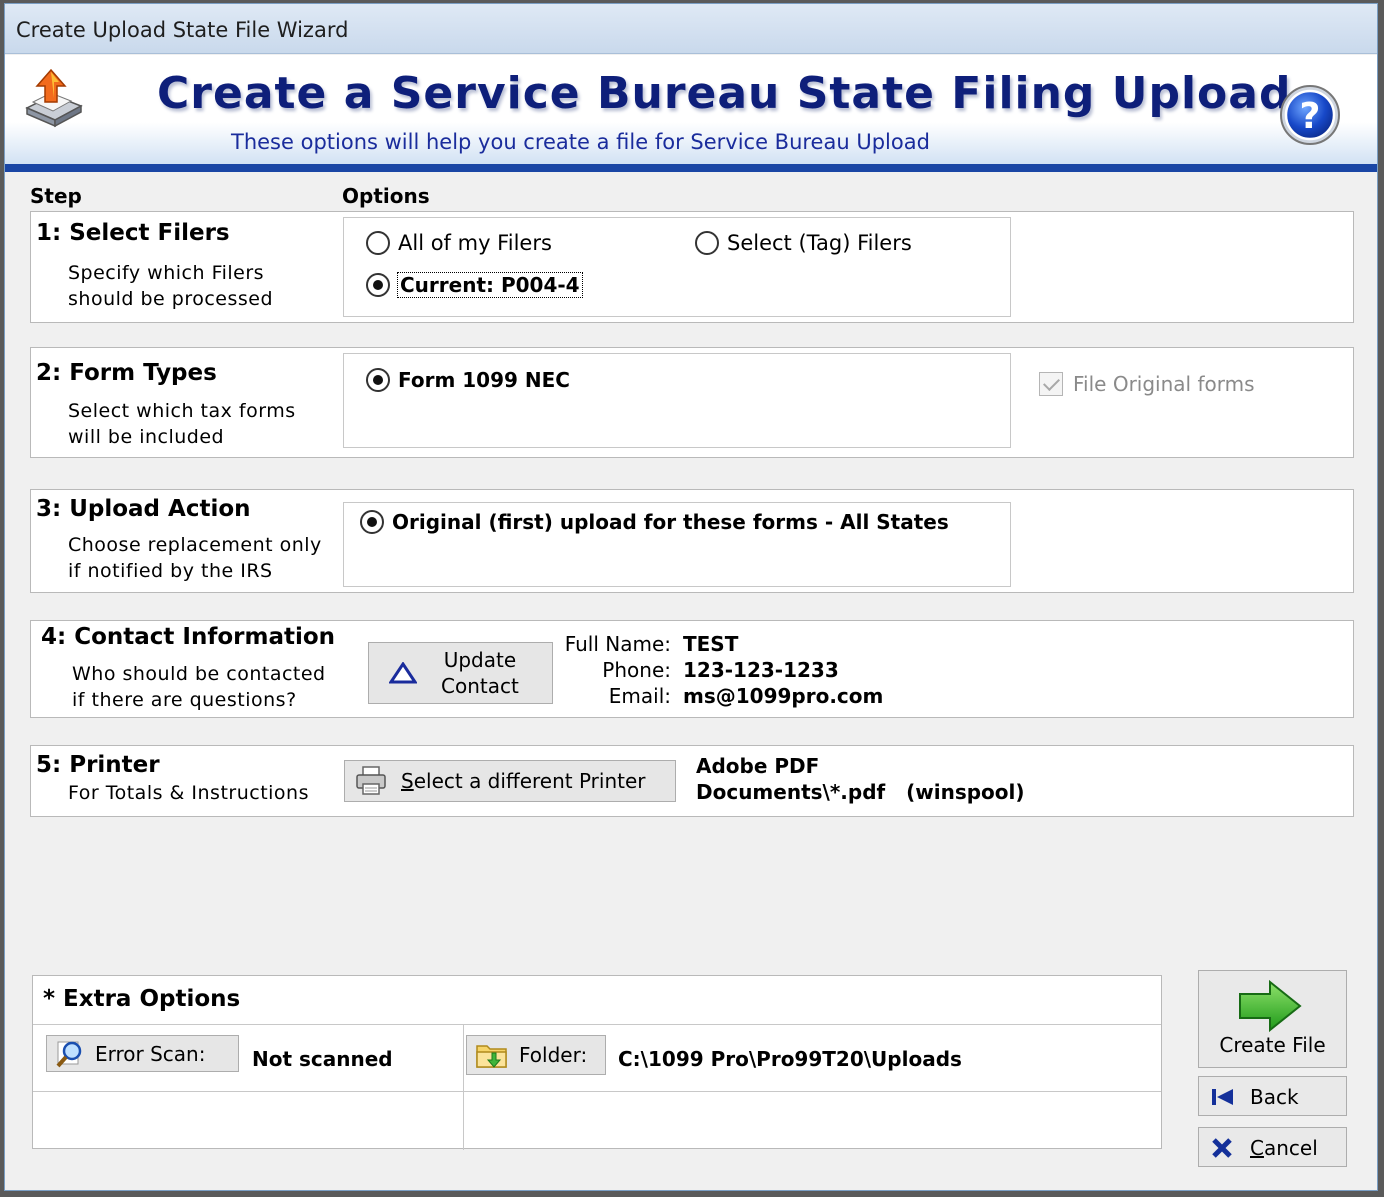 The image size is (1384, 1197). Describe the element at coordinates (188, 793) in the screenshot. I see `step-description: For Totals & Instructions` at that location.